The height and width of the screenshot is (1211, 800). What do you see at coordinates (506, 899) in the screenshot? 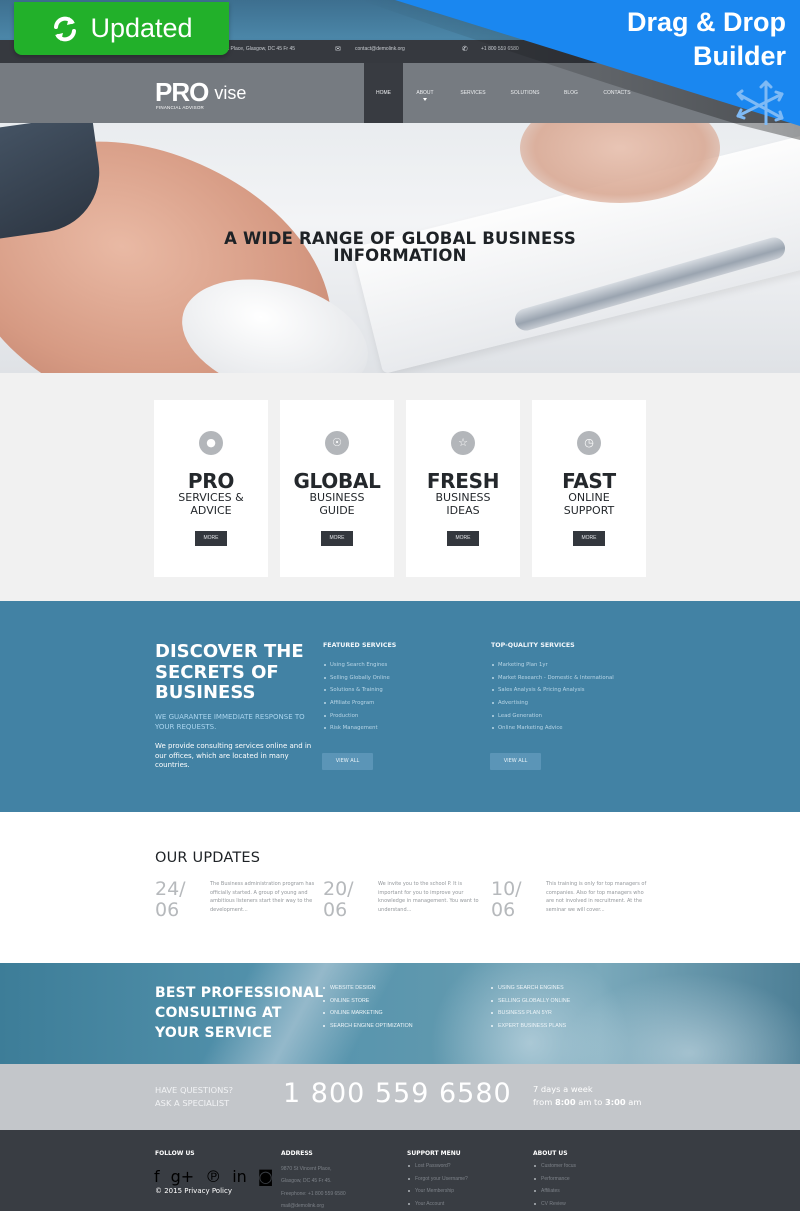
I see `update-date: 10/06` at bounding box center [506, 899].